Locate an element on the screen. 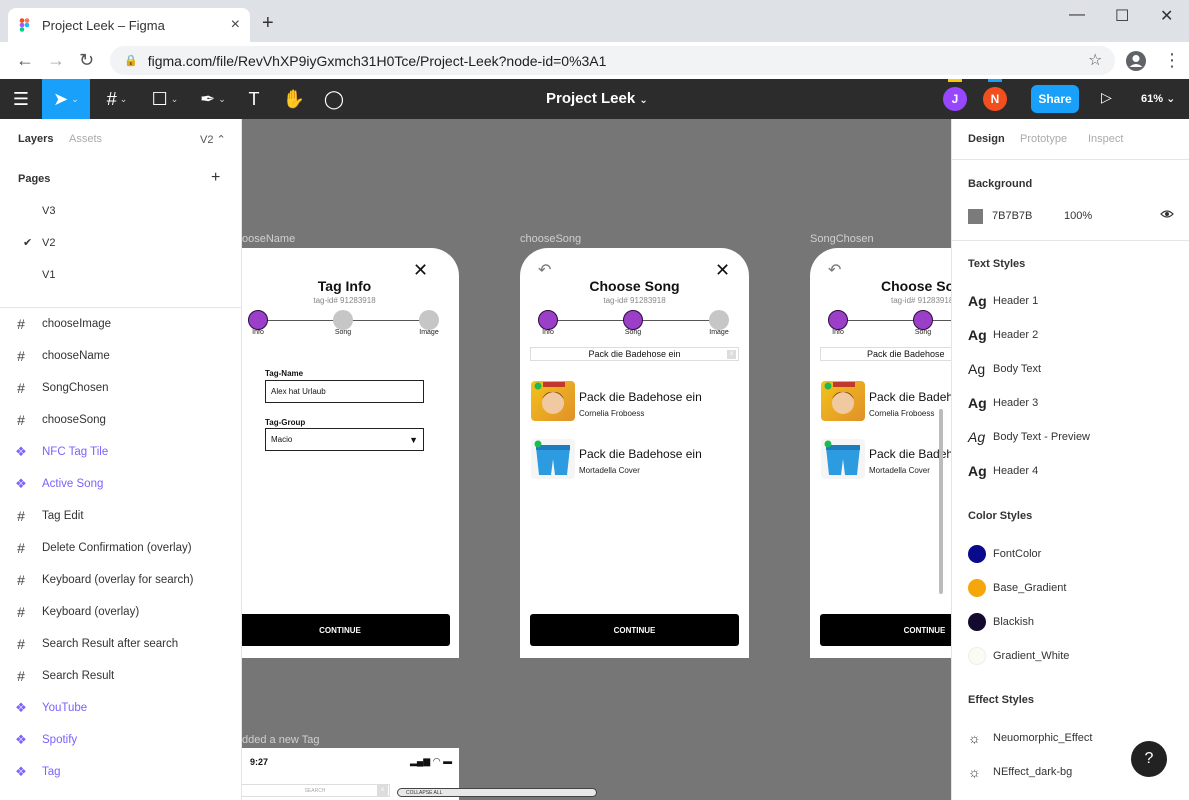 This screenshot has height=800, width=1189. text-style-item: Ag Header 1 is located at coordinates (1003, 301).